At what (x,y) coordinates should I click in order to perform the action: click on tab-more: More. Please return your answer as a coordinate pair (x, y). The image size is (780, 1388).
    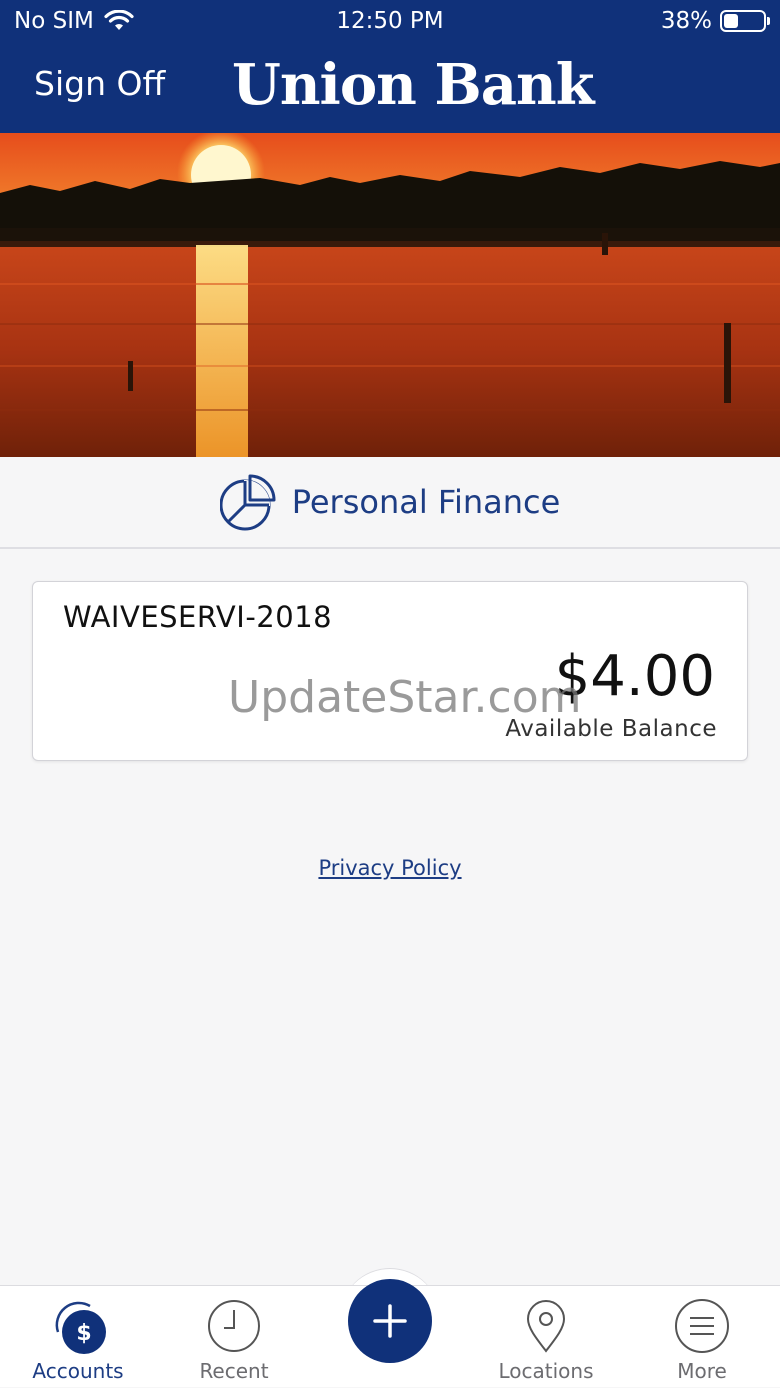
    Looking at the image, I should click on (702, 1337).